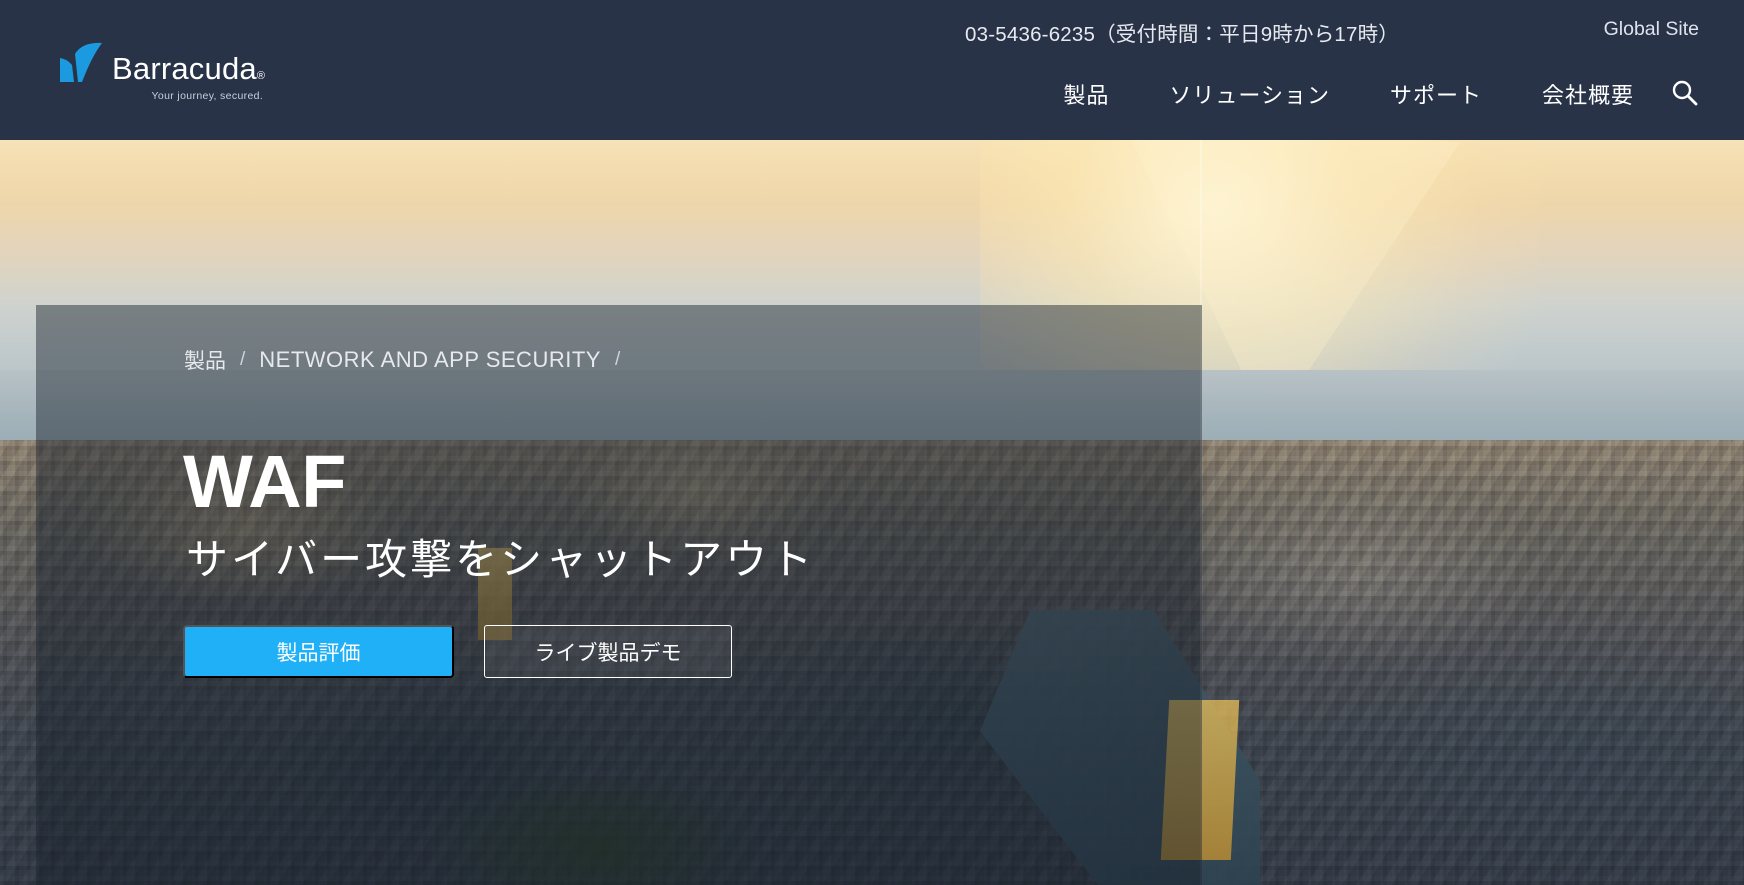 This screenshot has width=1744, height=885. I want to click on nav-item-company: 会社概要, so click(1588, 94).